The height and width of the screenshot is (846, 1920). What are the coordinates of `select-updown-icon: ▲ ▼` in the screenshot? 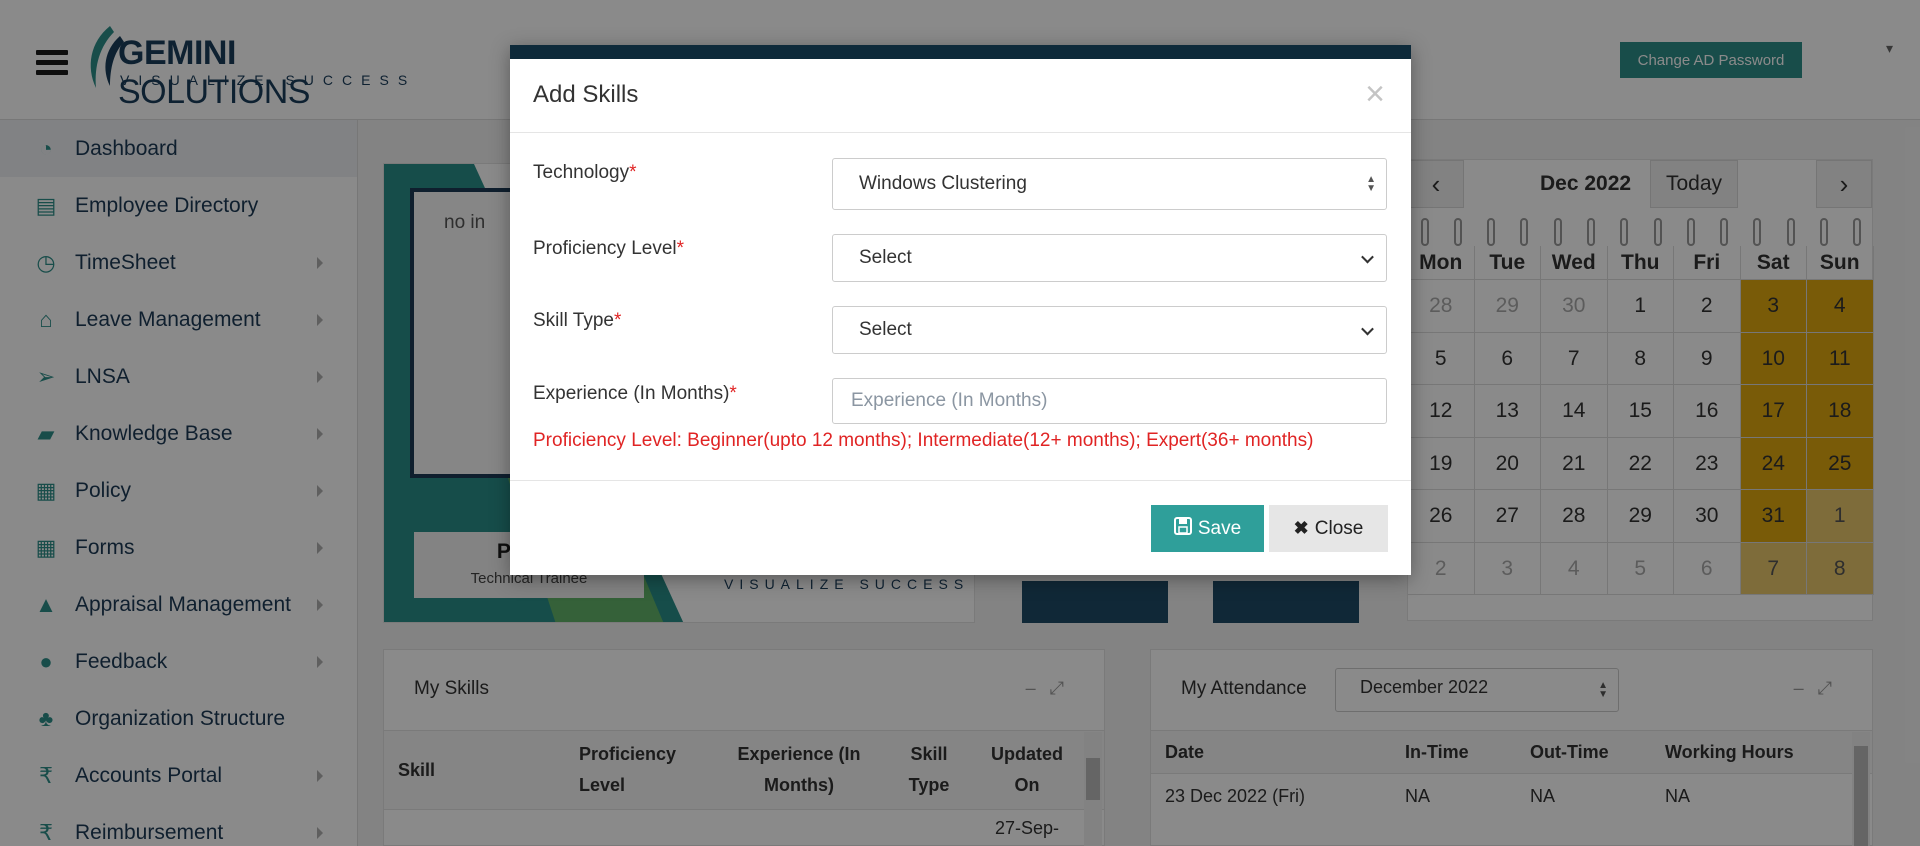 It's located at (1371, 184).